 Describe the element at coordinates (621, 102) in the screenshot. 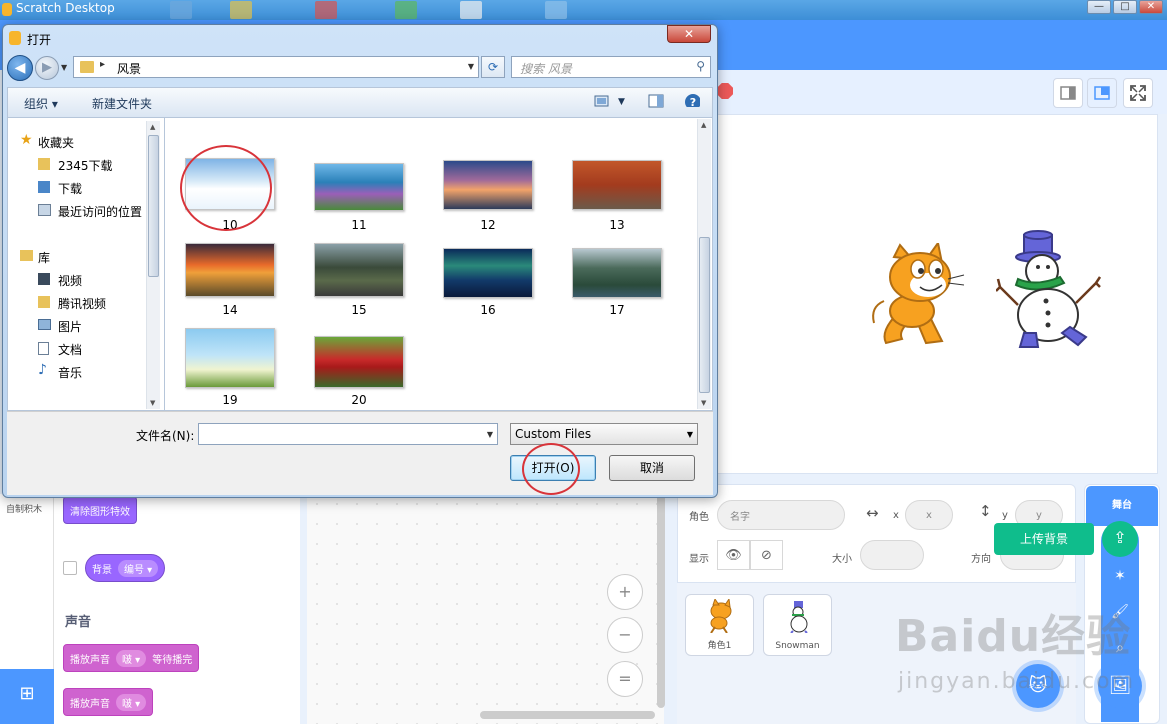

I see `view-dropdown-icon: ▼` at that location.